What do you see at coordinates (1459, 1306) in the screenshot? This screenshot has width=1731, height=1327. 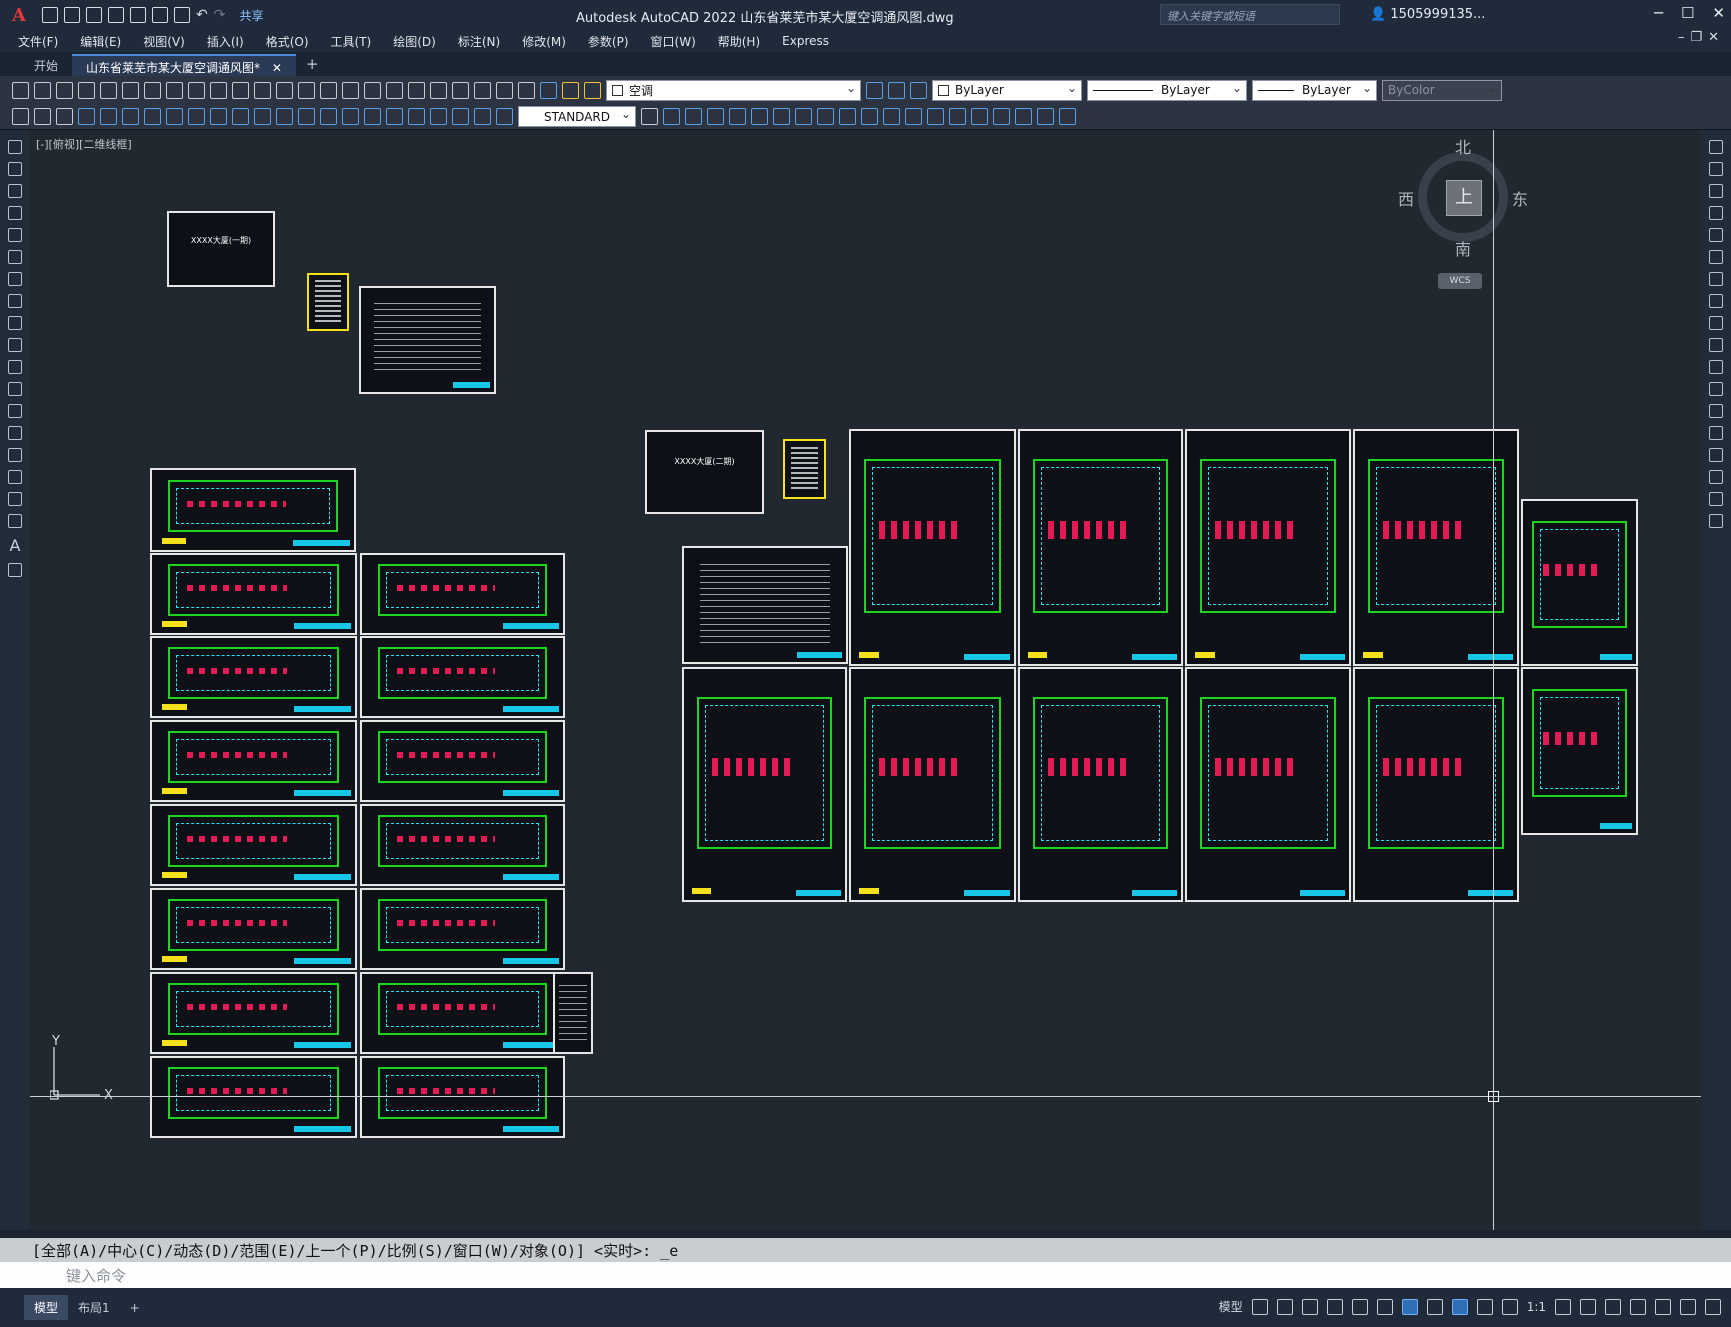 I see `annotation-visibility-icon` at bounding box center [1459, 1306].